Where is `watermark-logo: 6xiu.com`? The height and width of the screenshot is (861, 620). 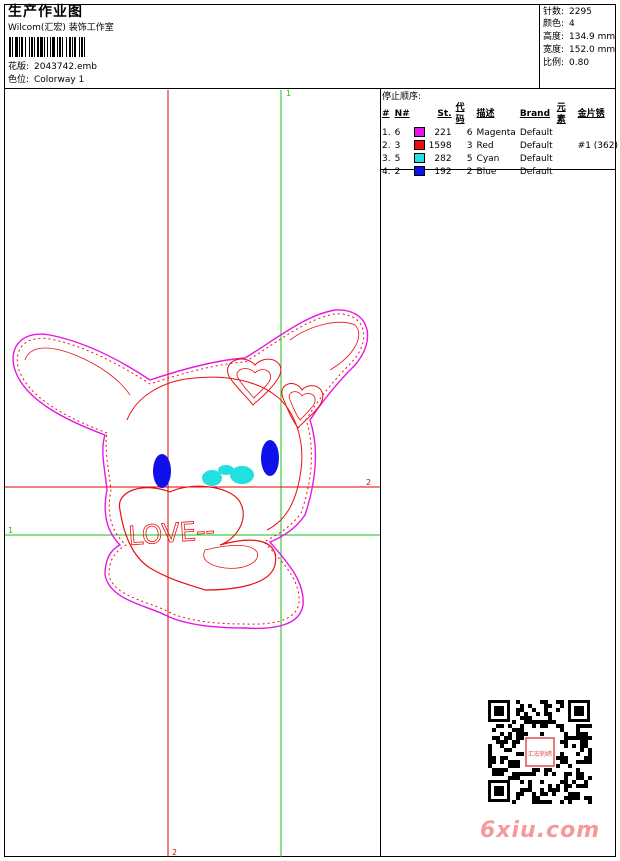
watermark-logo: 6xiu.com is located at coordinates (540, 830).